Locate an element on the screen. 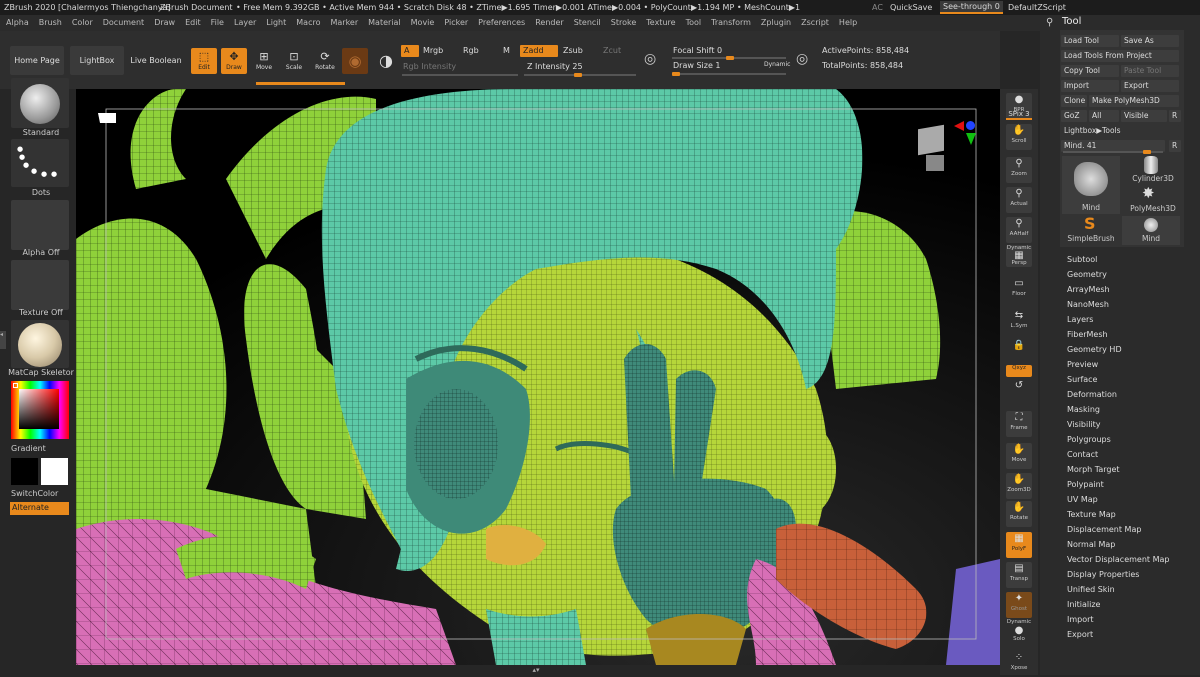  tool-menu-geometry-hd: Geometry HD is located at coordinates (1094, 349).